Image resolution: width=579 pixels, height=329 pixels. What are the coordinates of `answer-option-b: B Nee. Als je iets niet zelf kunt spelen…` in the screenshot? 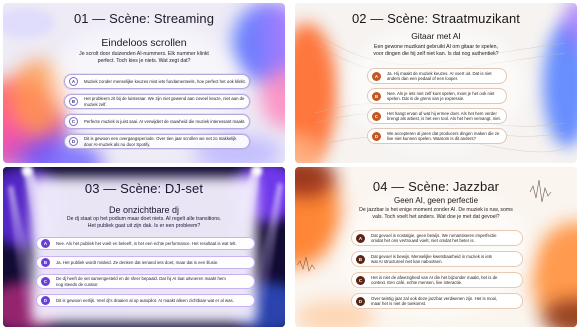 It's located at (437, 96).